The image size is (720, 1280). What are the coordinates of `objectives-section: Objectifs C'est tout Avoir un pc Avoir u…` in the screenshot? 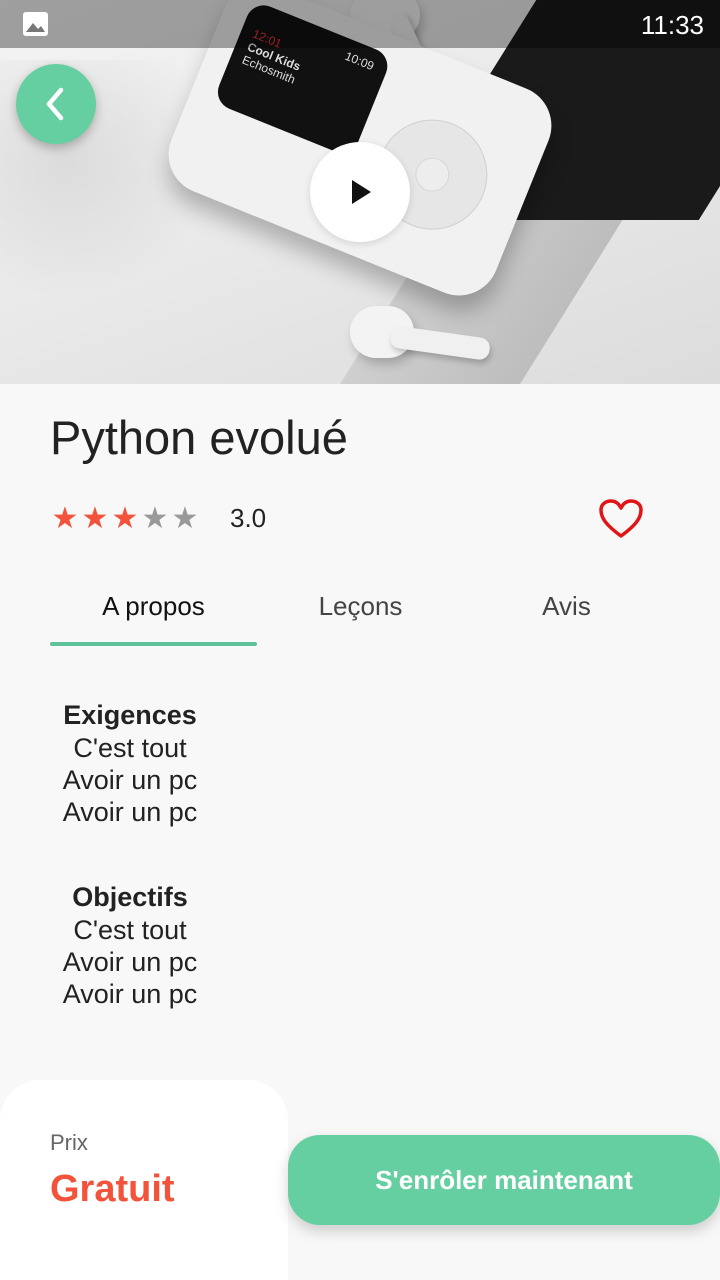 It's located at (130, 945).